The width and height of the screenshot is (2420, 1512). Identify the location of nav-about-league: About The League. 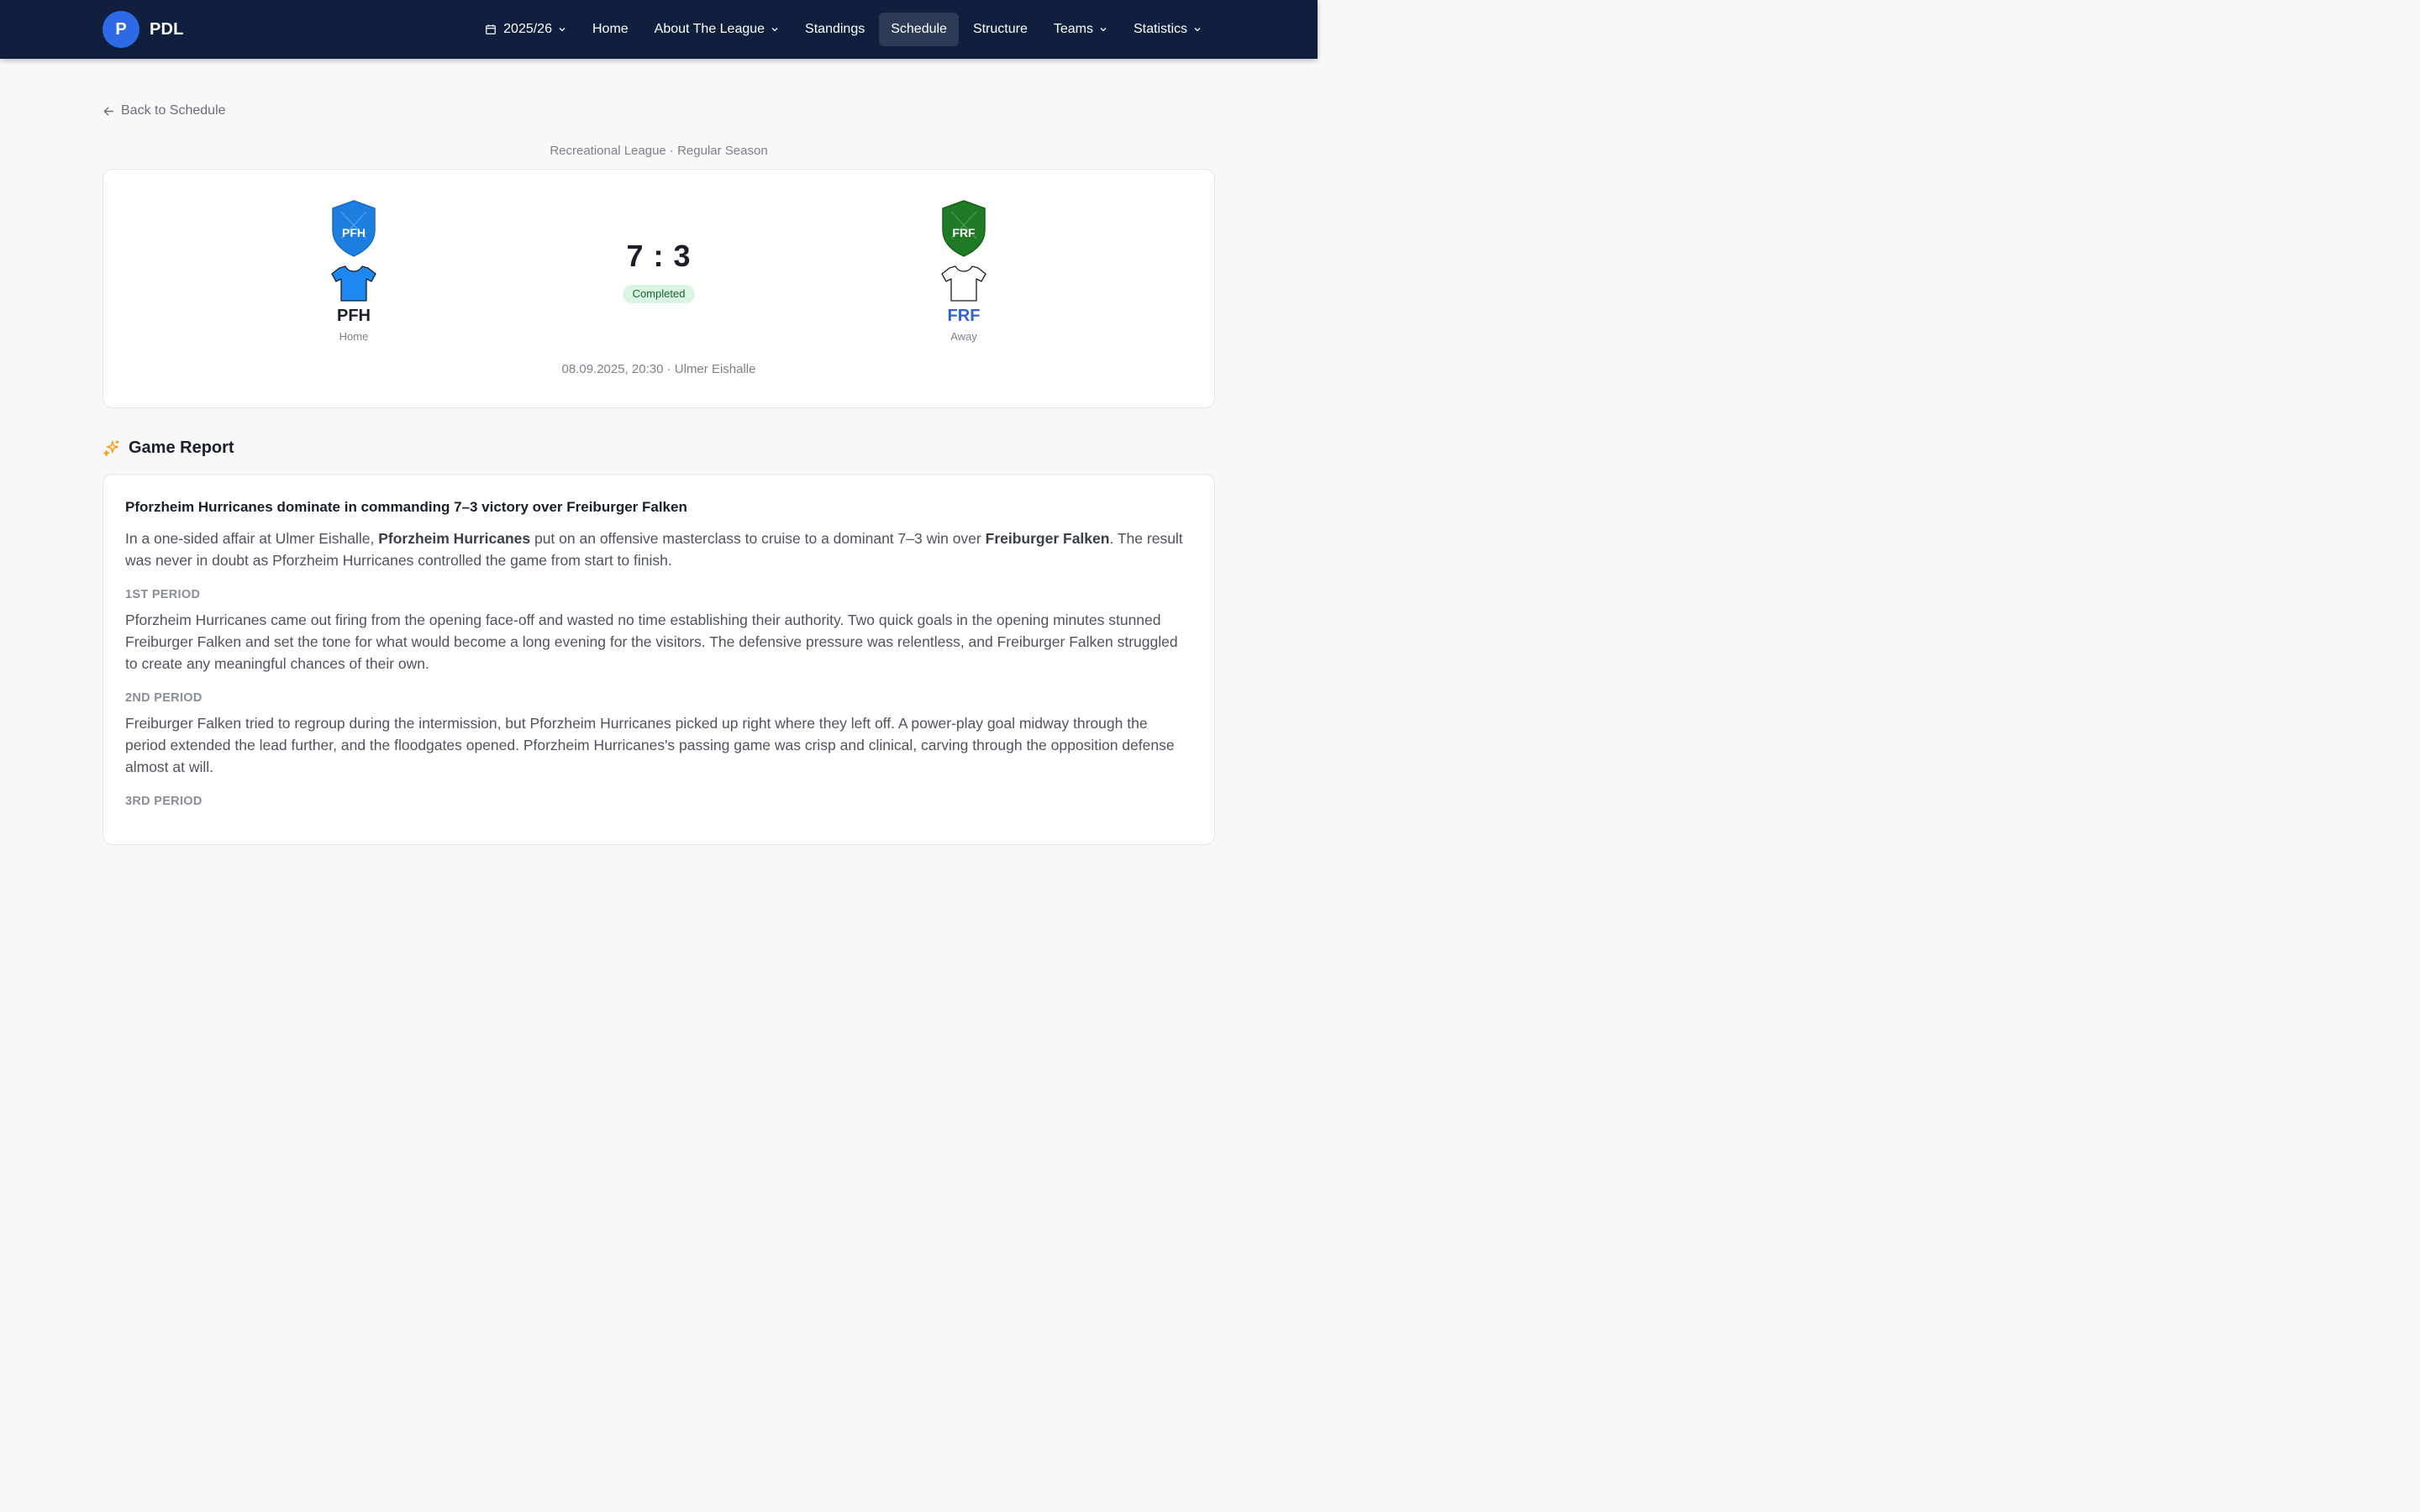
(717, 29).